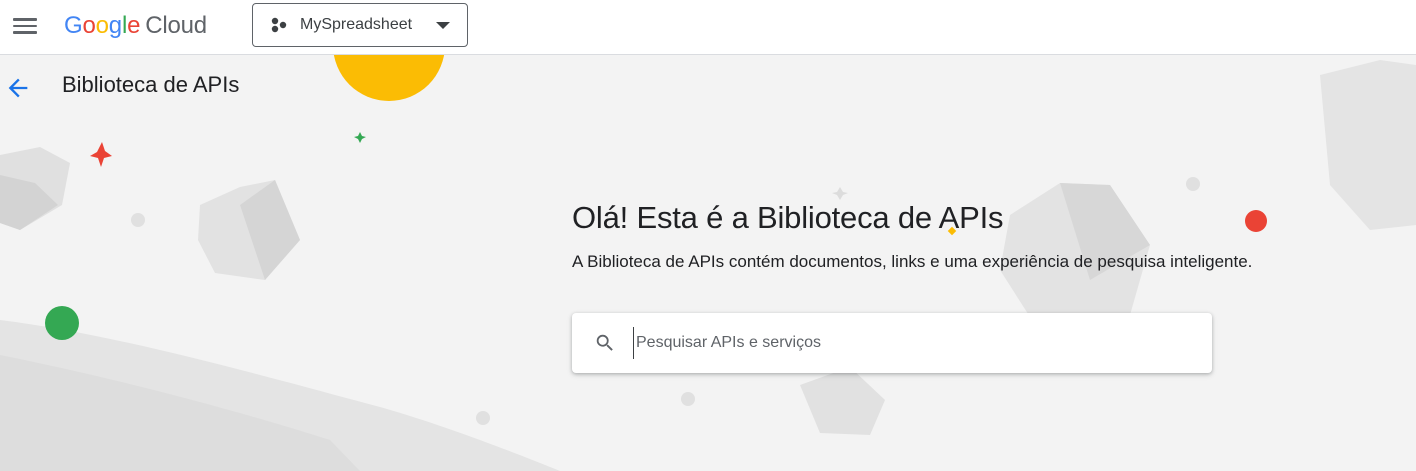 This screenshot has width=1416, height=471. What do you see at coordinates (604, 342) in the screenshot?
I see `search-icon` at bounding box center [604, 342].